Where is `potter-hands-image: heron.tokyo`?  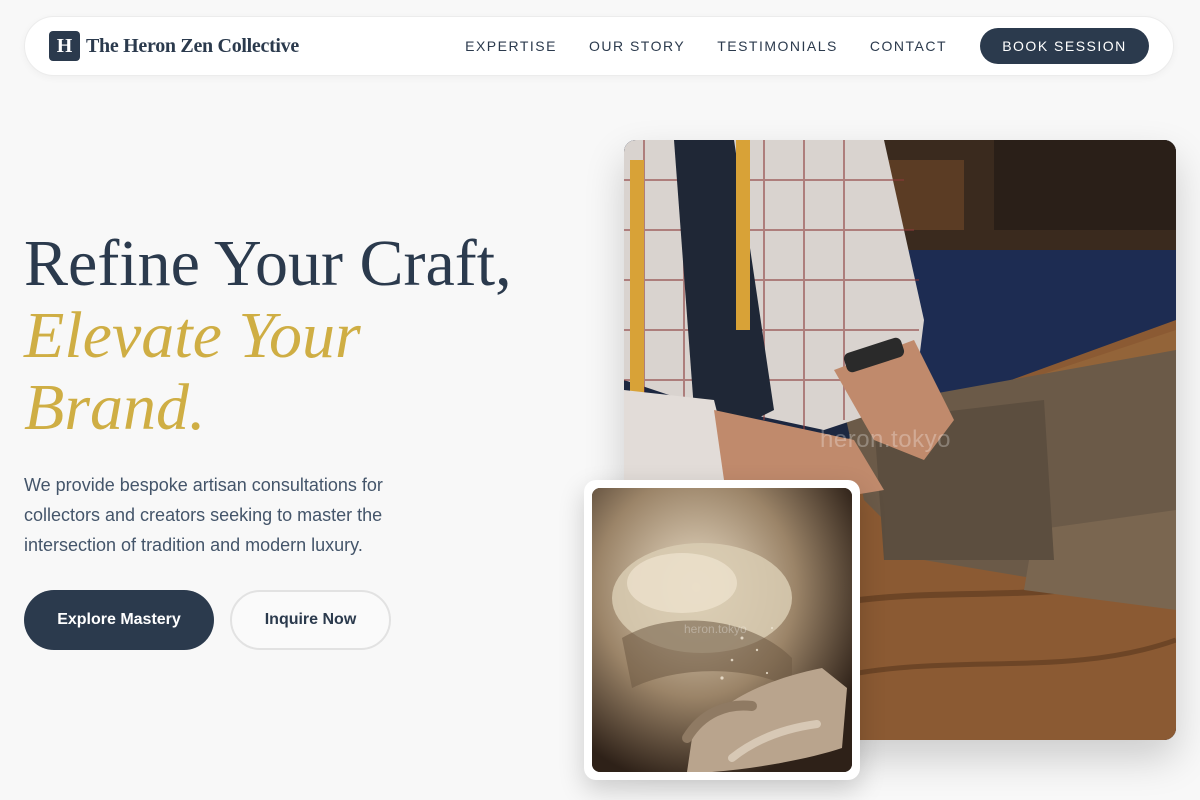 potter-hands-image: heron.tokyo is located at coordinates (722, 630).